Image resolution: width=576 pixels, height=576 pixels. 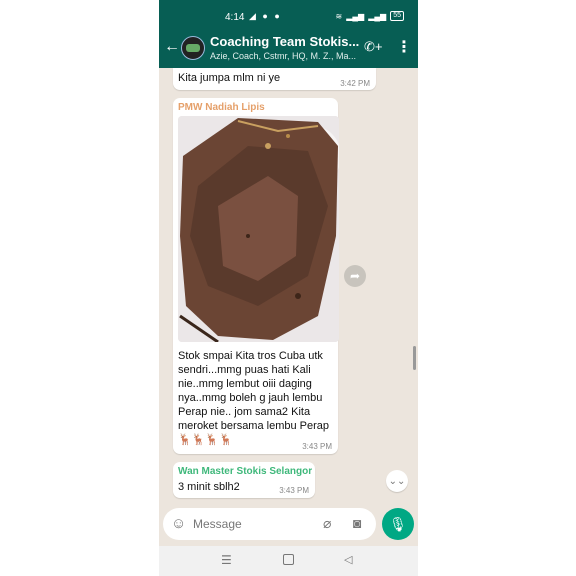 What do you see at coordinates (209, 487) in the screenshot?
I see `message-text: 3 minit sblh2` at bounding box center [209, 487].